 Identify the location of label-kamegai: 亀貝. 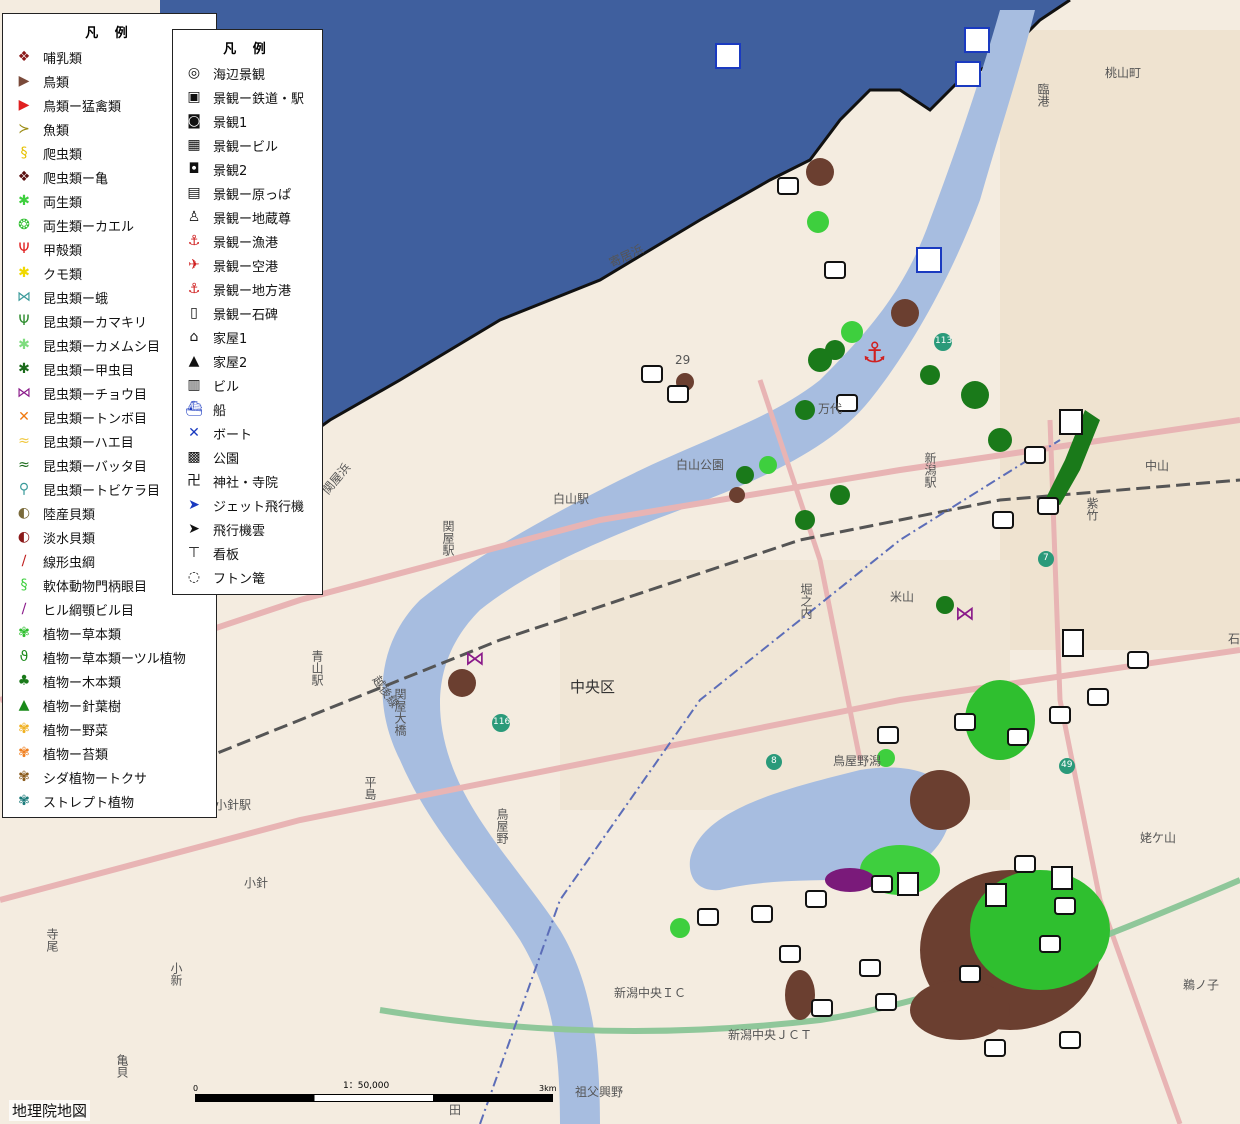
(122, 1066).